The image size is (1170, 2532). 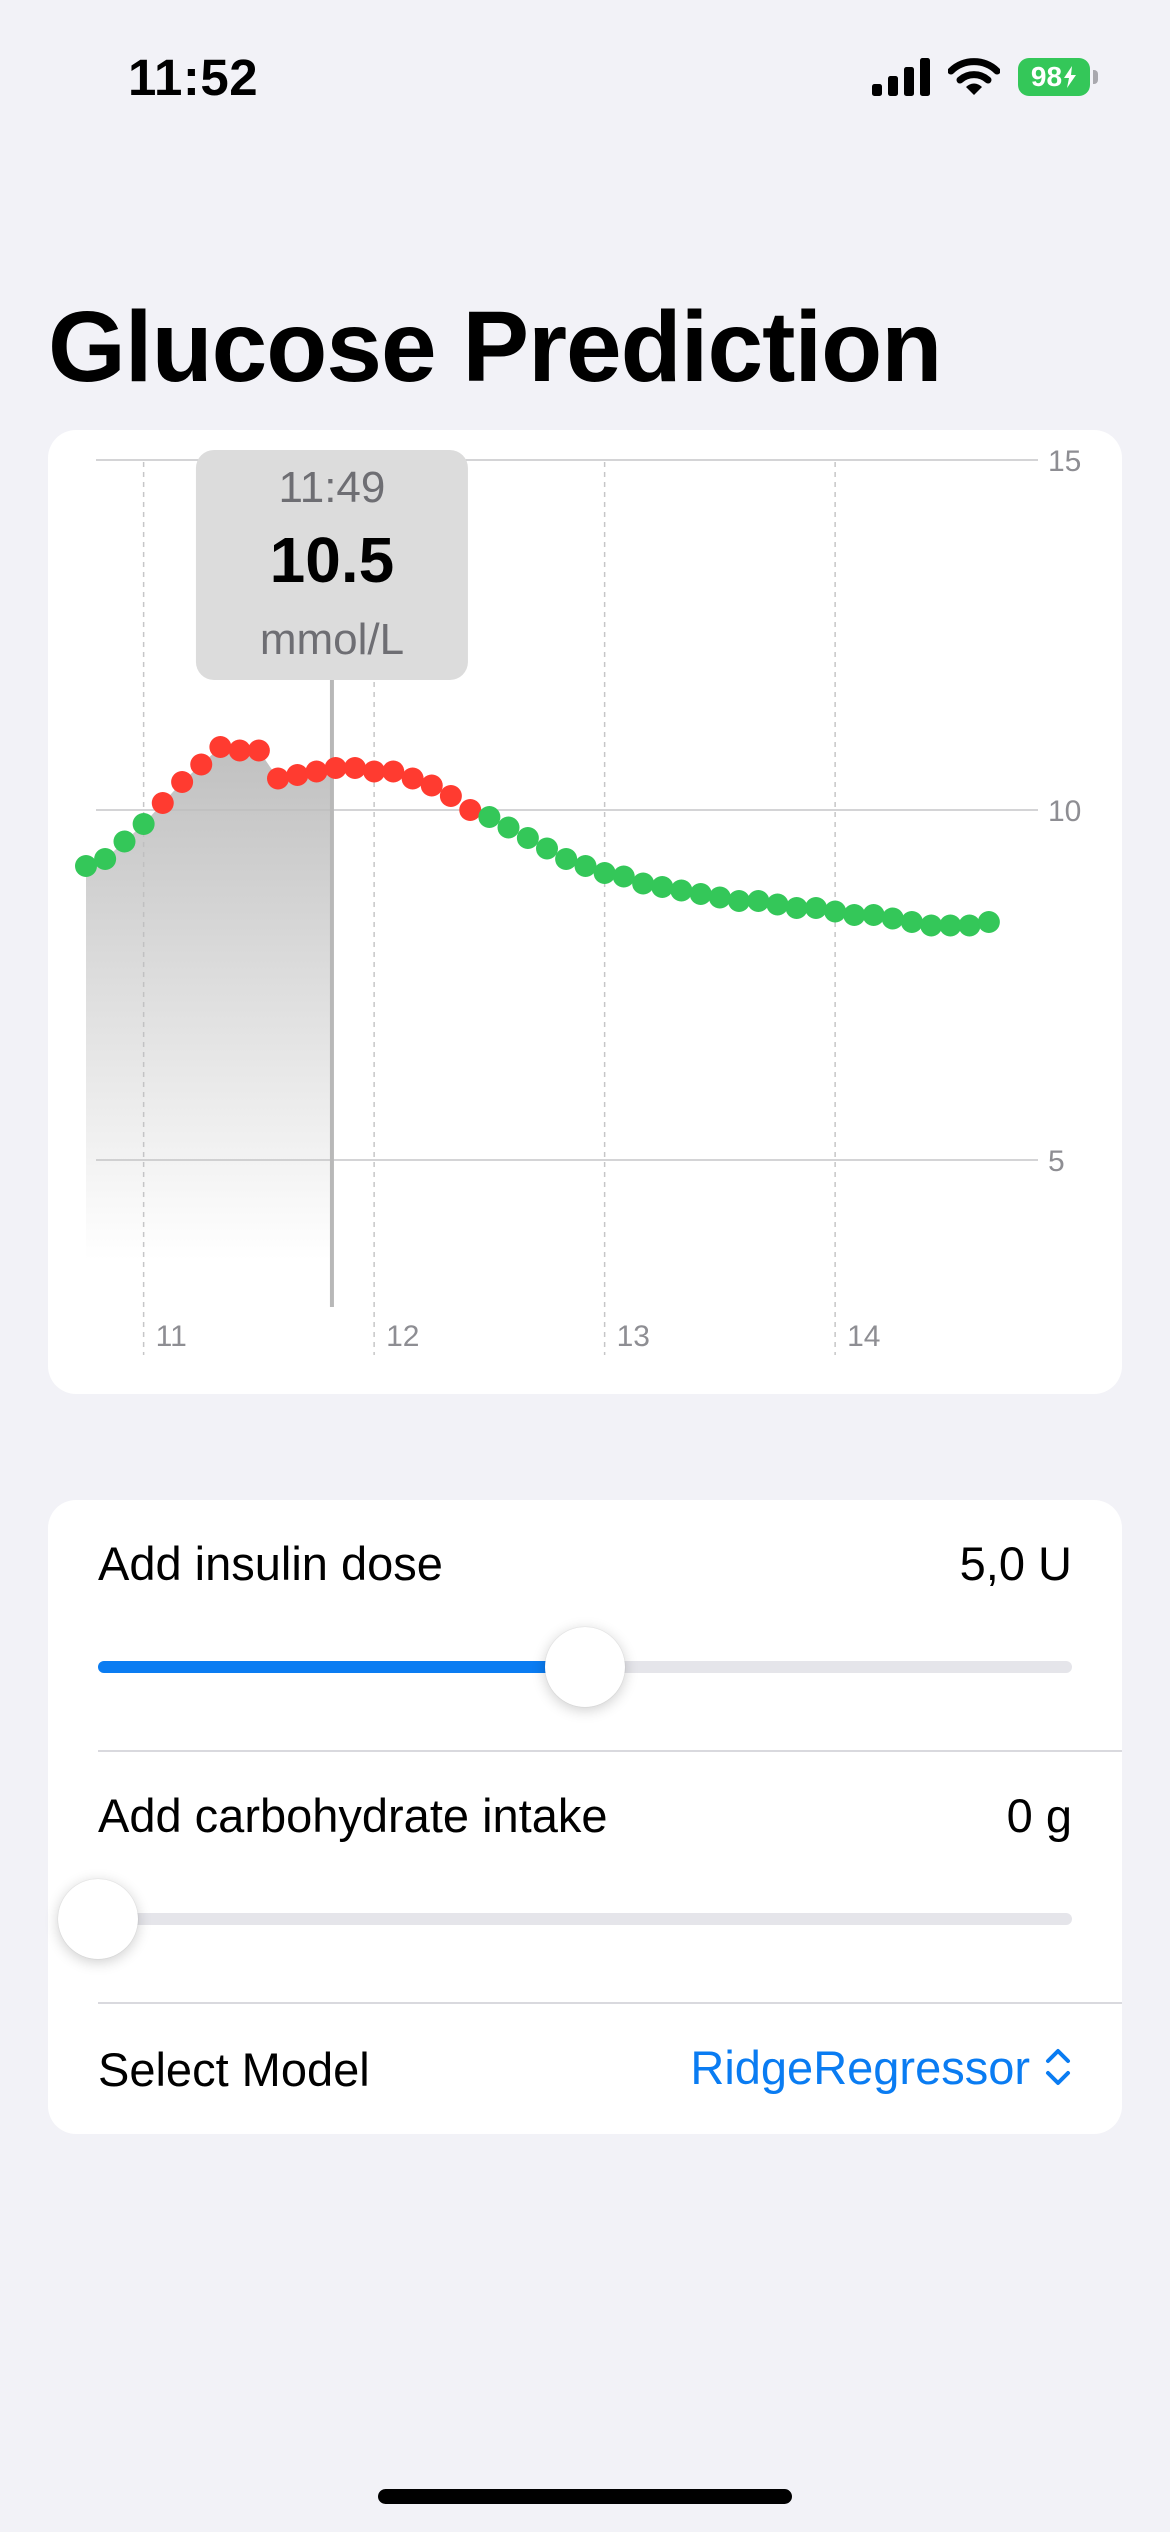 What do you see at coordinates (974, 76) in the screenshot?
I see `wifi-icon` at bounding box center [974, 76].